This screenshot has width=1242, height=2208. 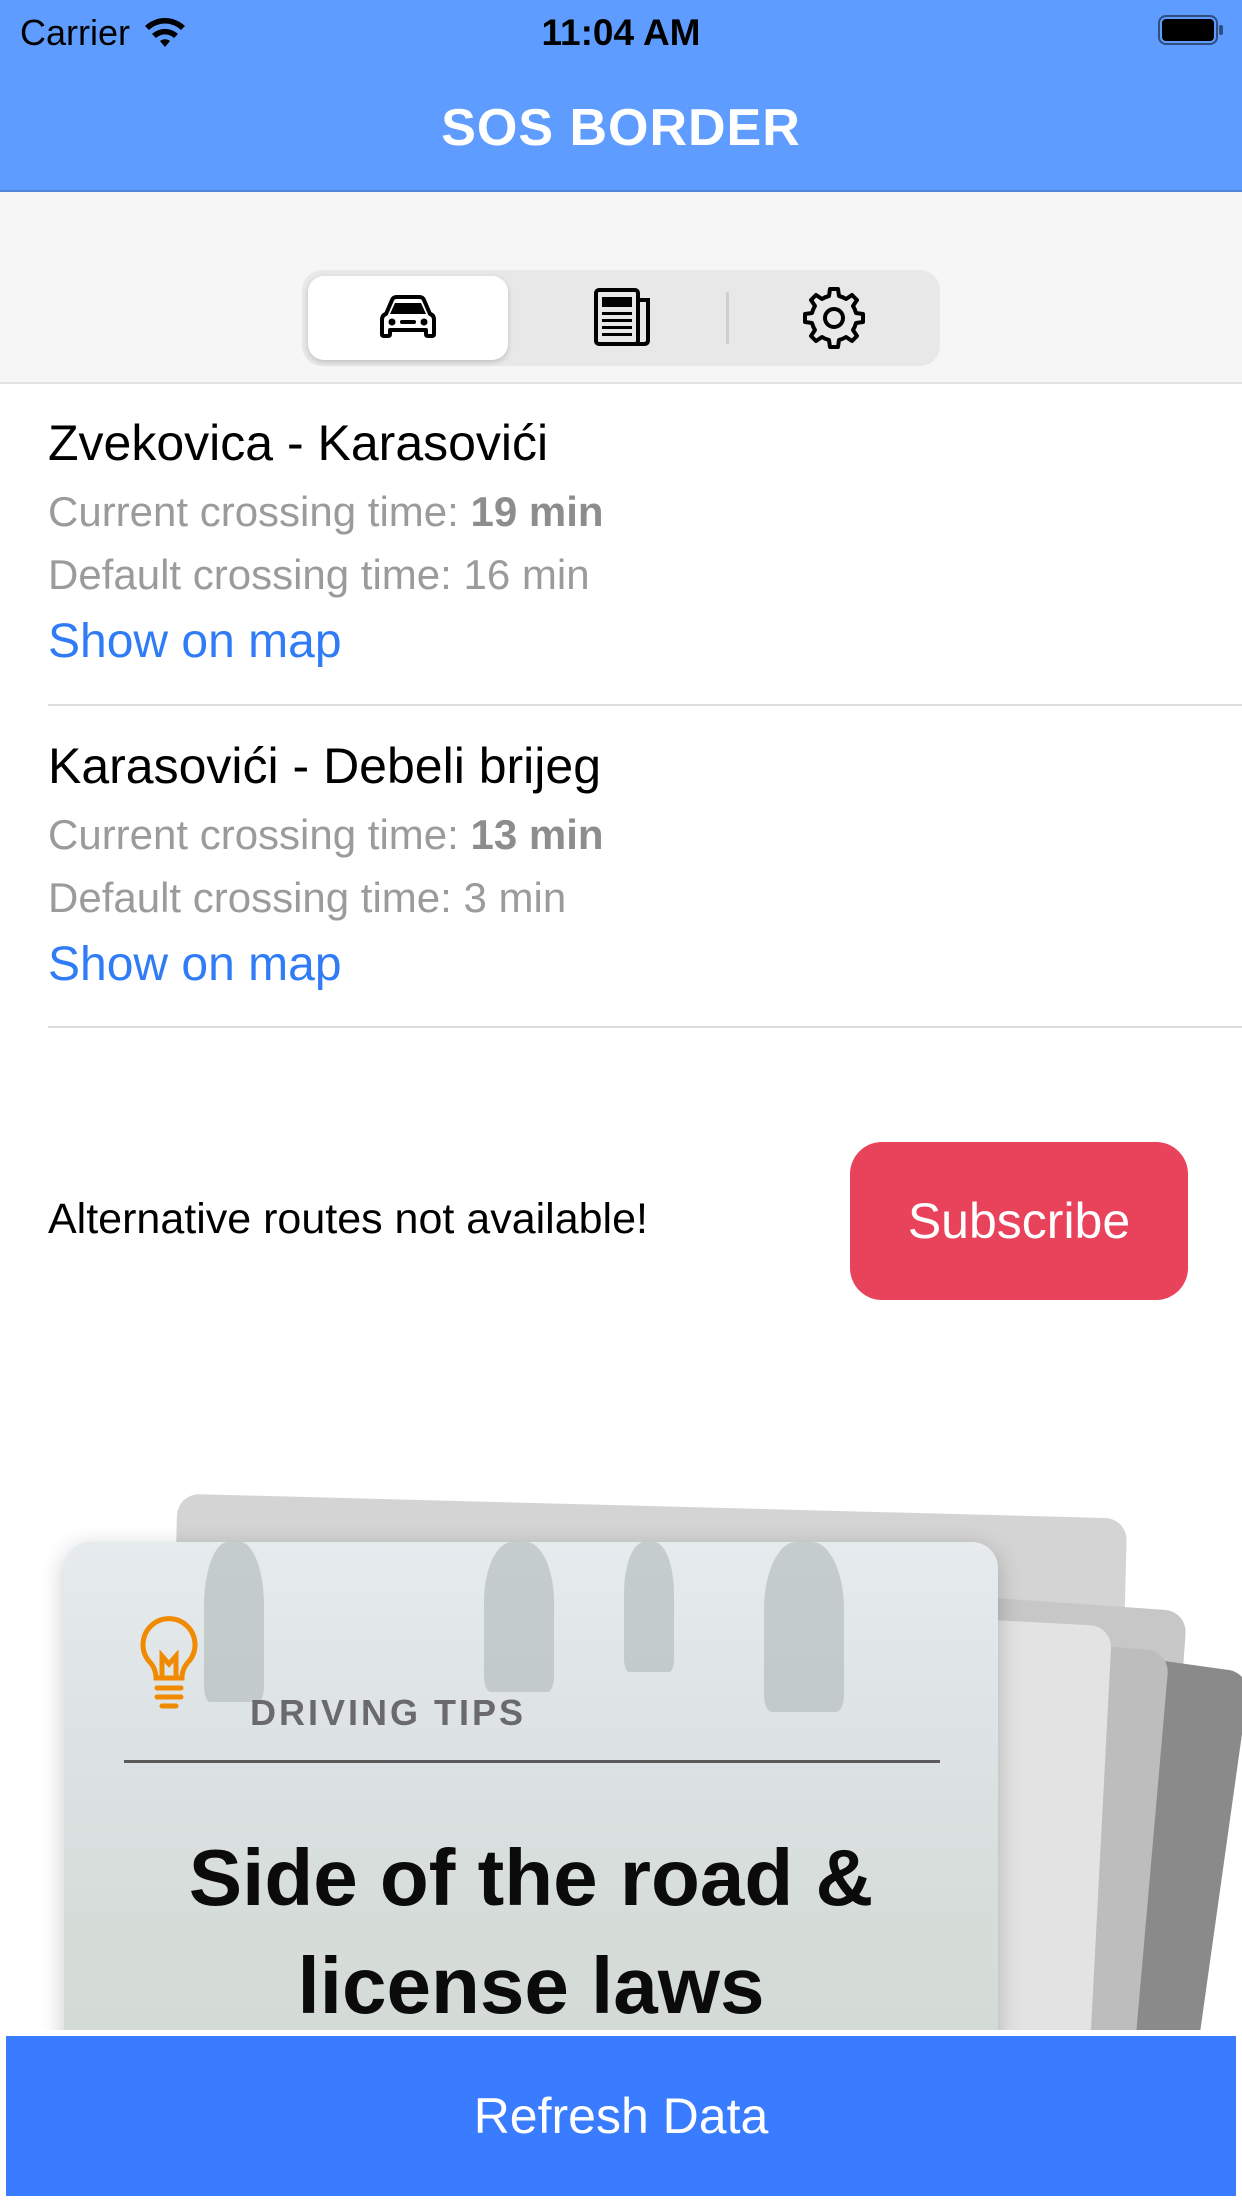 I want to click on tab-settings, so click(x=834, y=318).